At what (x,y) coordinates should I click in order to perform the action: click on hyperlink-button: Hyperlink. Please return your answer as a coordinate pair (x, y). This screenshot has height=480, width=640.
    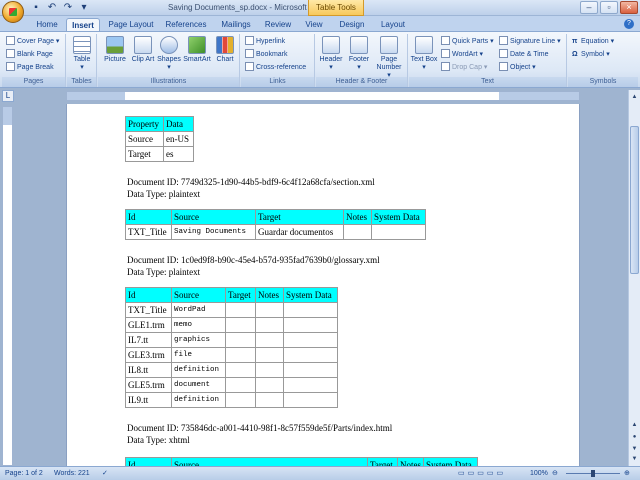
    Looking at the image, I should click on (265, 42).